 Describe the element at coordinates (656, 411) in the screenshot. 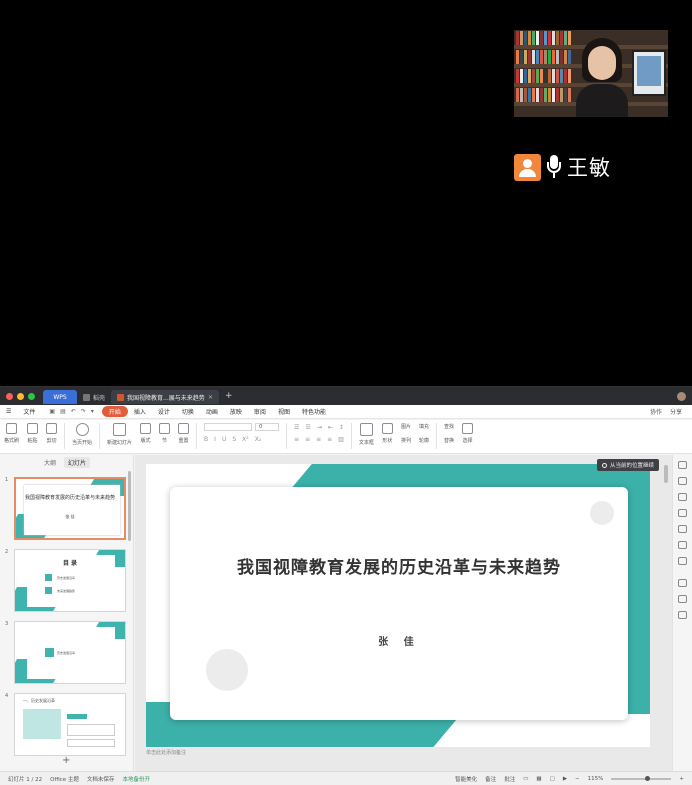

I see `collab-button: 协作` at that location.